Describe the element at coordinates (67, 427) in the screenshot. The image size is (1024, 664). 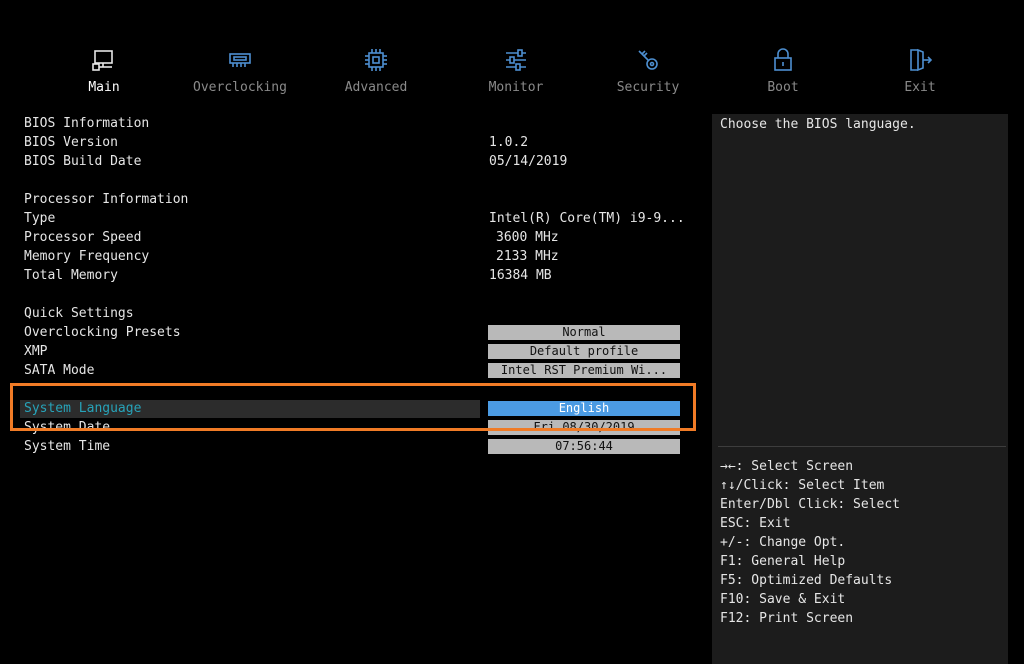
I see `system-date-label: System Date` at that location.